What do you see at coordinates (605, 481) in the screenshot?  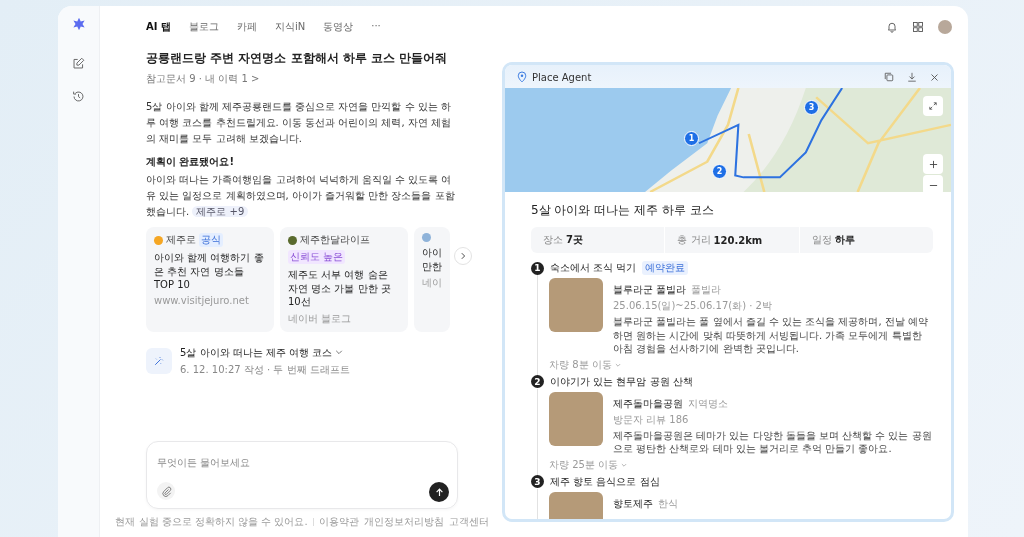 I see `step-title: 제주 향토 음식으로 점심` at bounding box center [605, 481].